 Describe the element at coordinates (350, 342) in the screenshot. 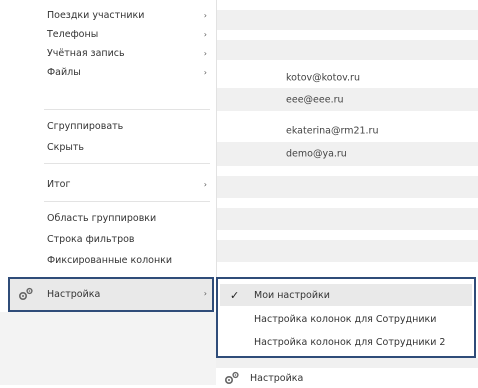

I see `submenu-item-label: Настройка колонок для Сотрудники 2` at that location.